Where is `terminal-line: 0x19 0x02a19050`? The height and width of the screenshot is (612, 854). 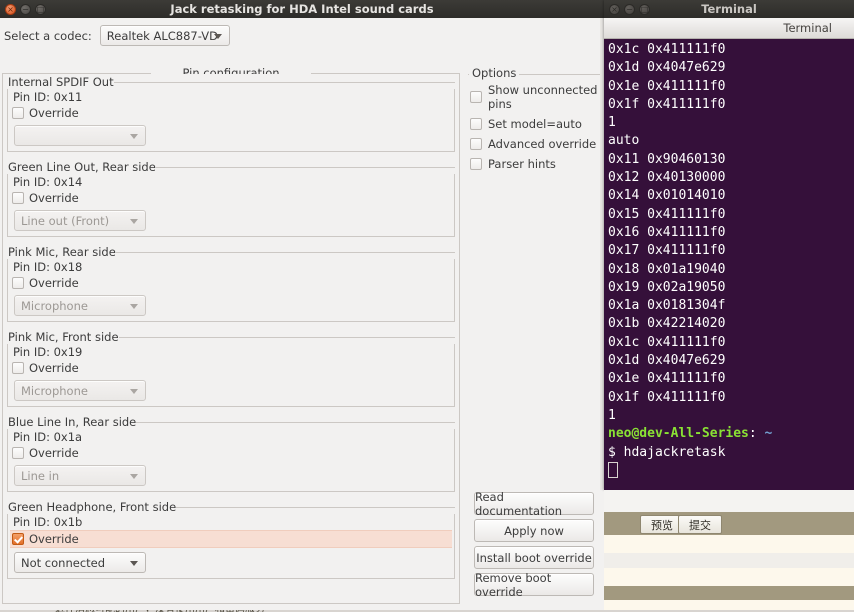
terminal-line: 0x19 0x02a19050 is located at coordinates (667, 287).